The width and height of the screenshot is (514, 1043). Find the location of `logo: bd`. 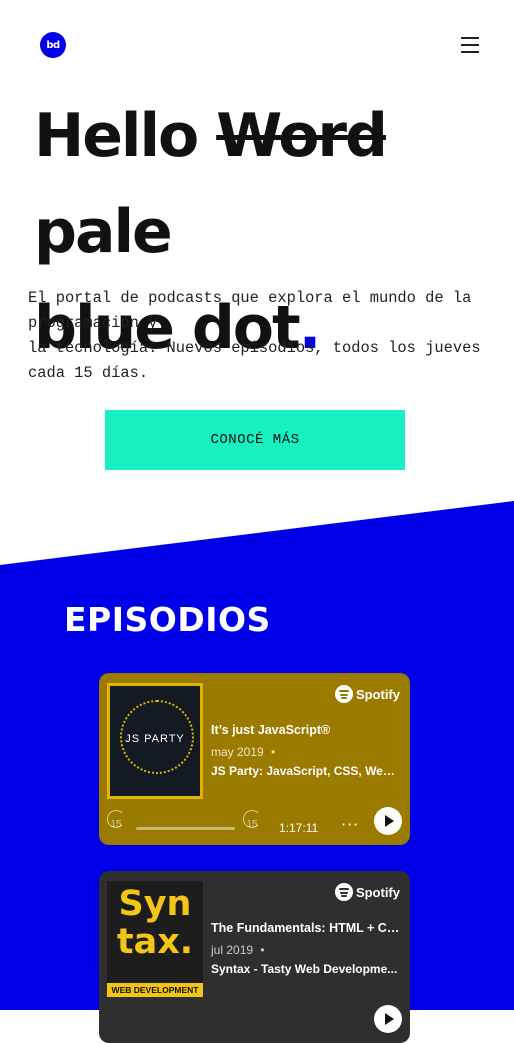

logo: bd is located at coordinates (53, 45).